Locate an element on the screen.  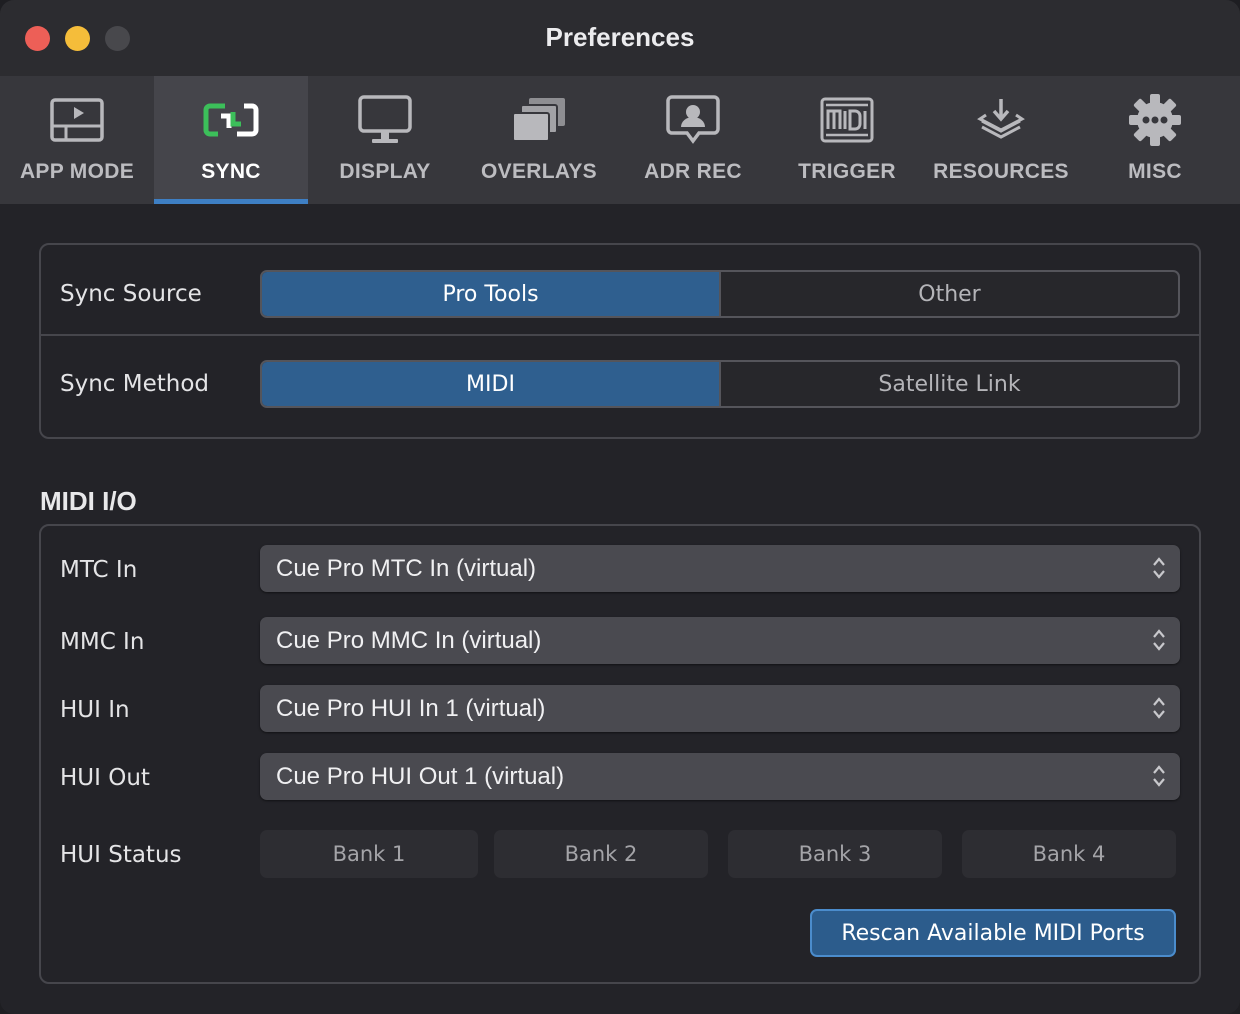
hui-bank-1-indicator: Bank 1 is located at coordinates (369, 854).